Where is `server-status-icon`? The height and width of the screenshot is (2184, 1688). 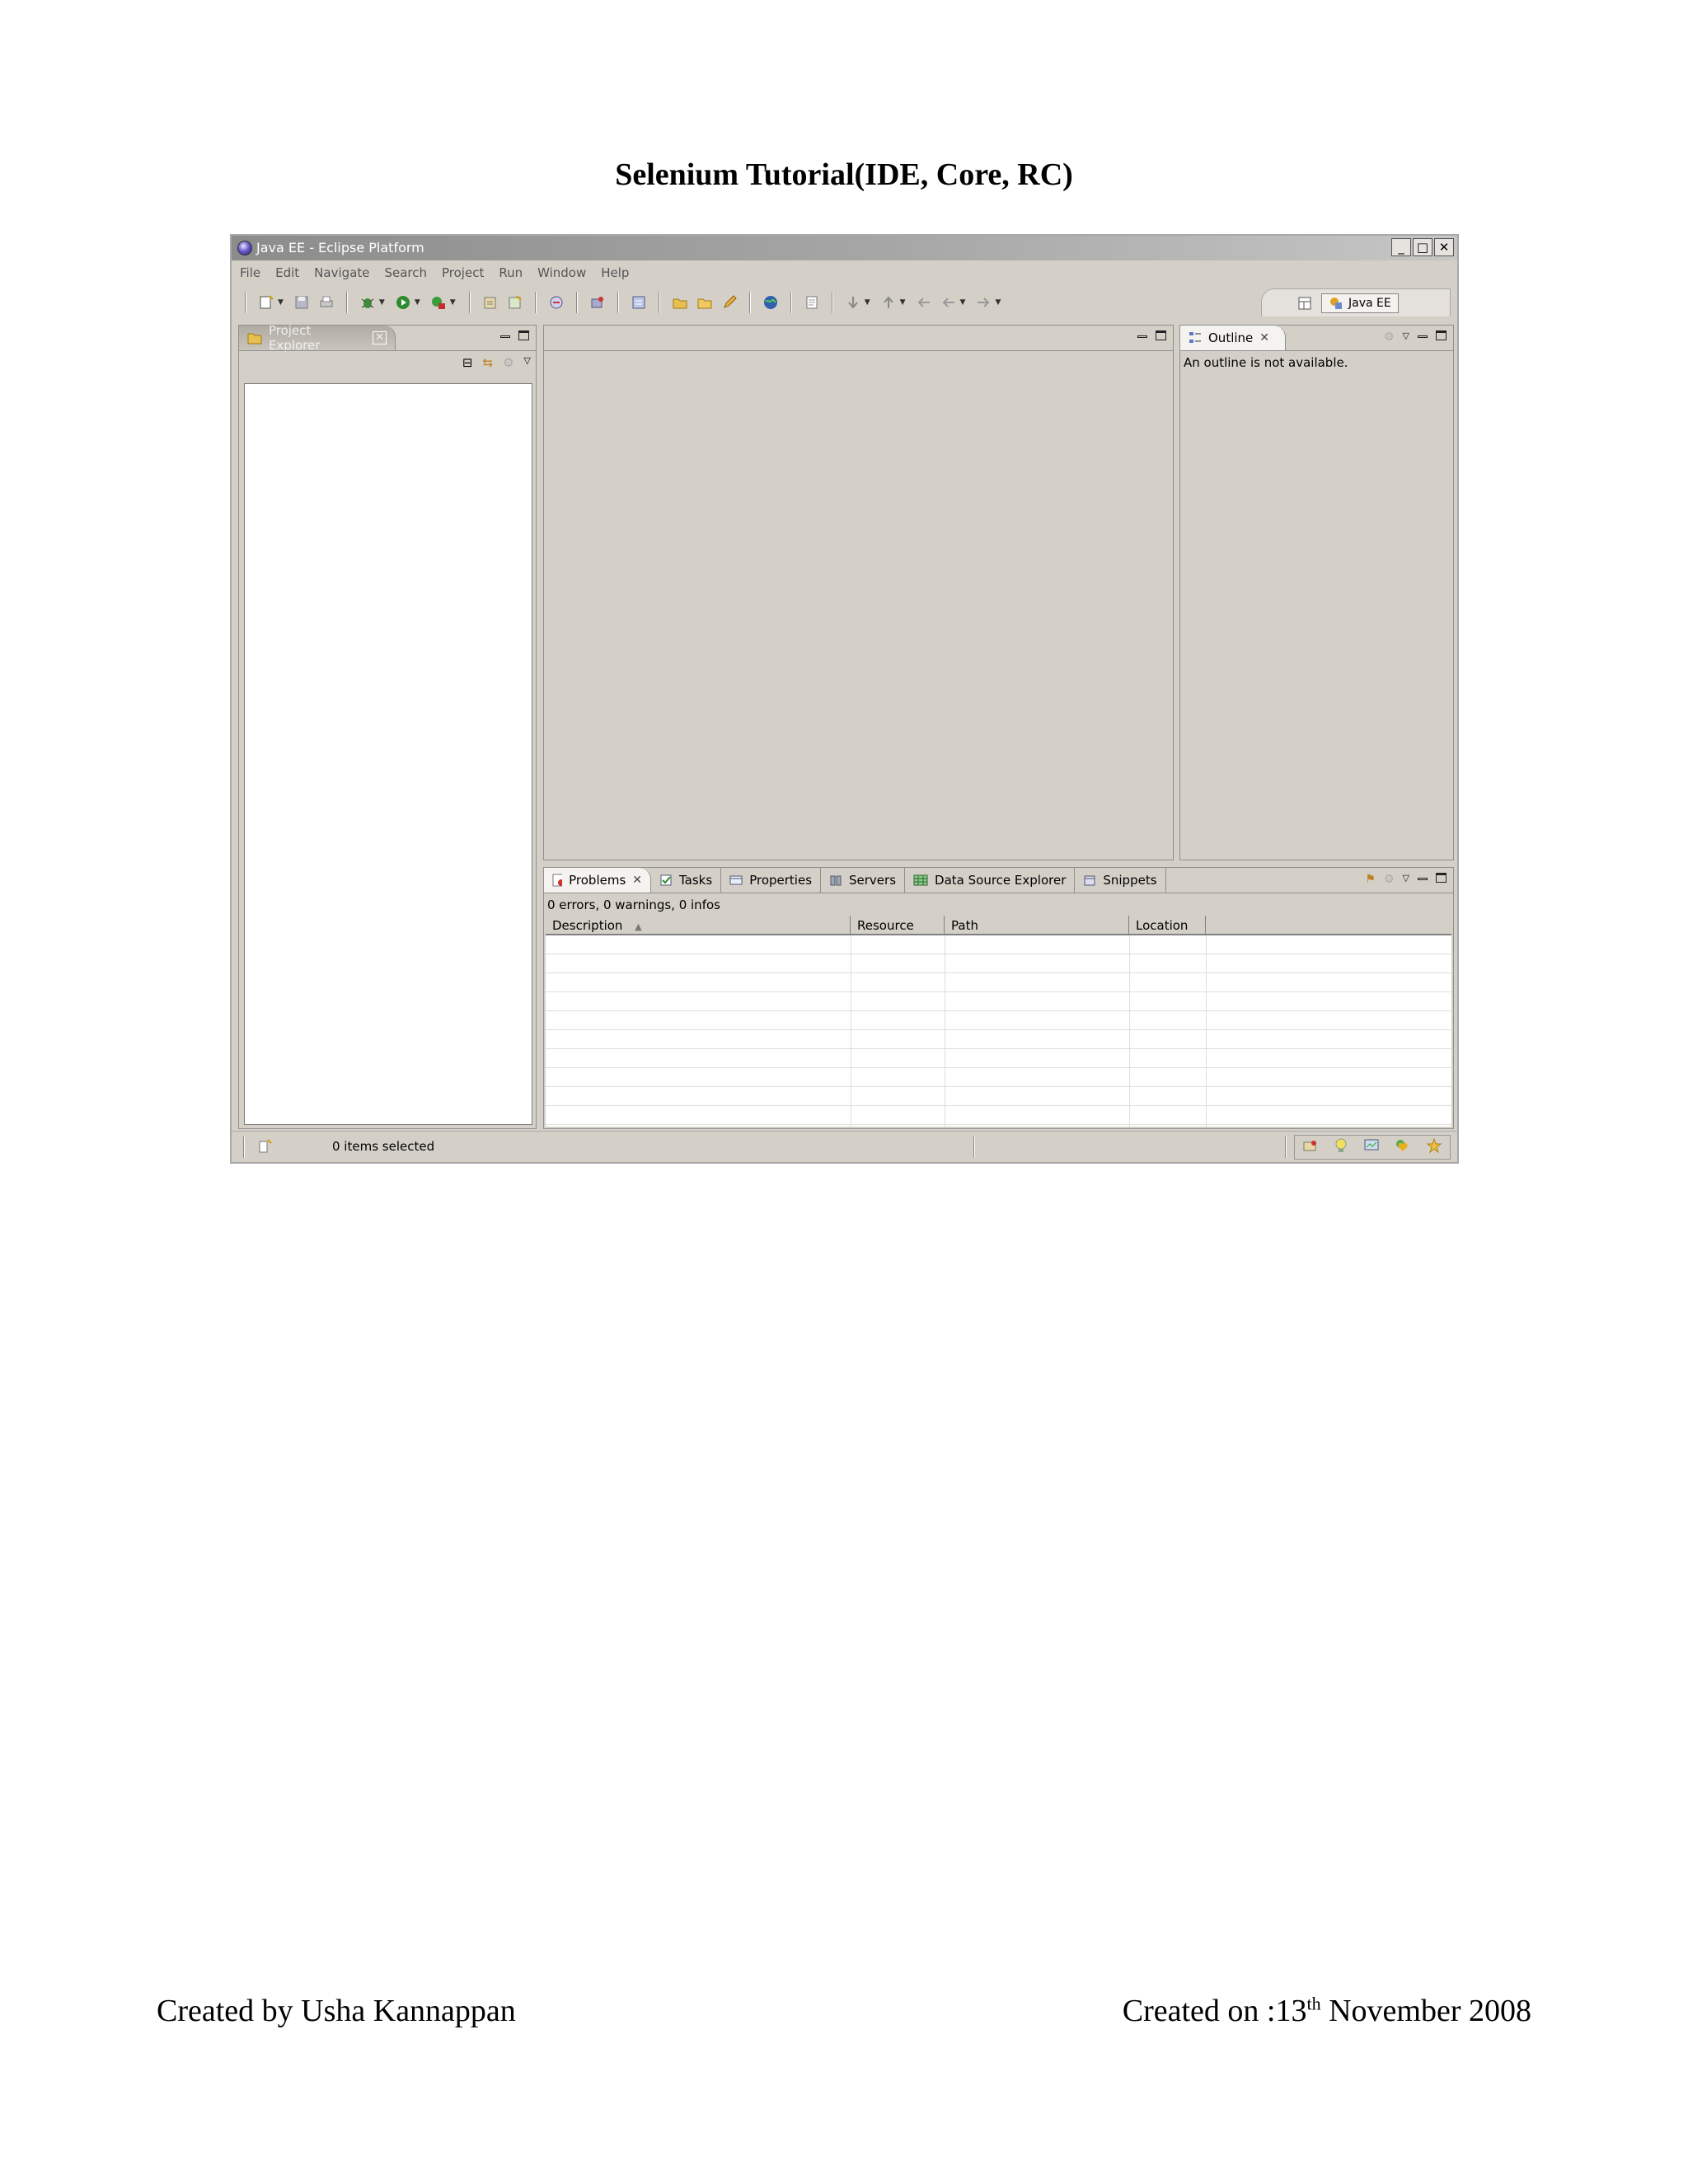
server-status-icon is located at coordinates (1311, 1147).